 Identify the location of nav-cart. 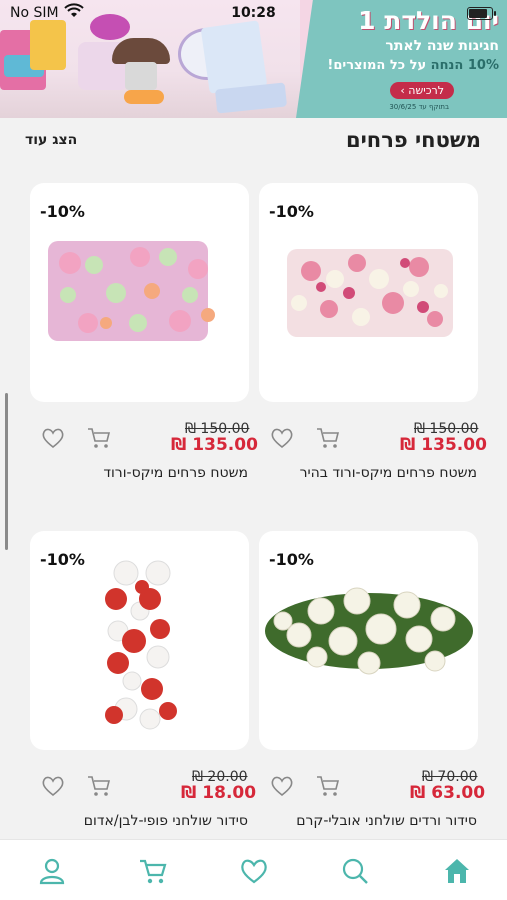
(153, 871).